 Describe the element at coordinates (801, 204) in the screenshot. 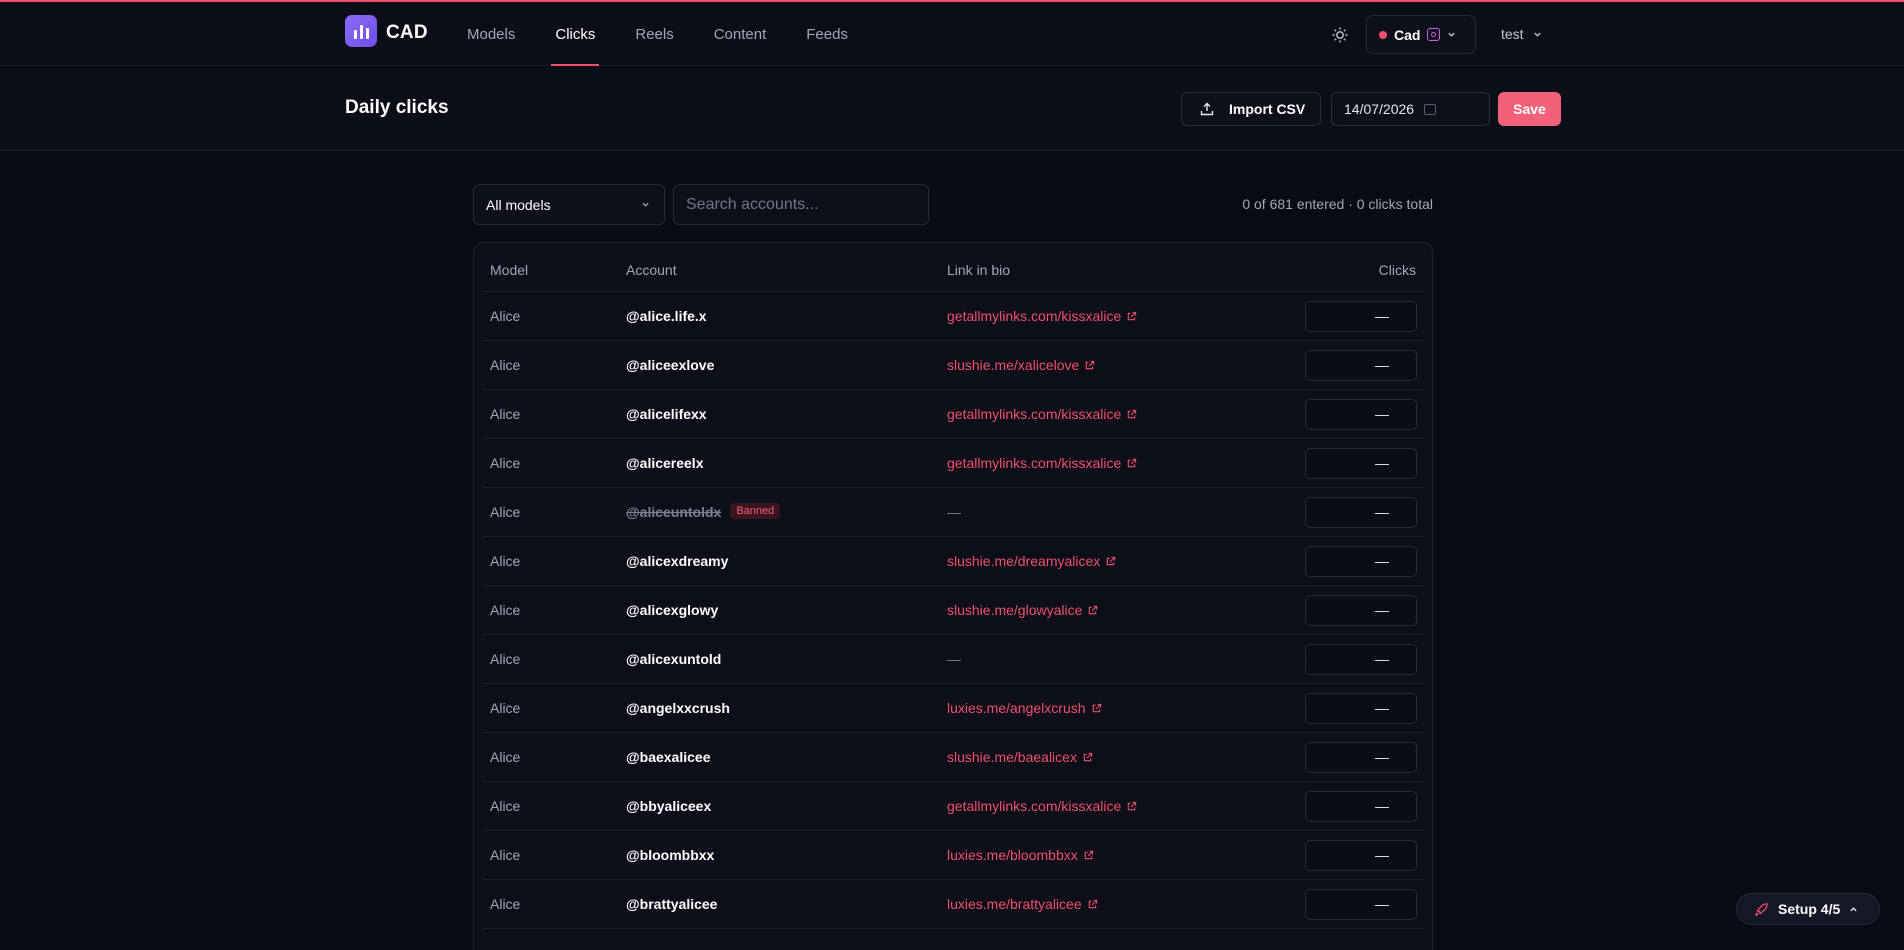

I see `search-input` at that location.